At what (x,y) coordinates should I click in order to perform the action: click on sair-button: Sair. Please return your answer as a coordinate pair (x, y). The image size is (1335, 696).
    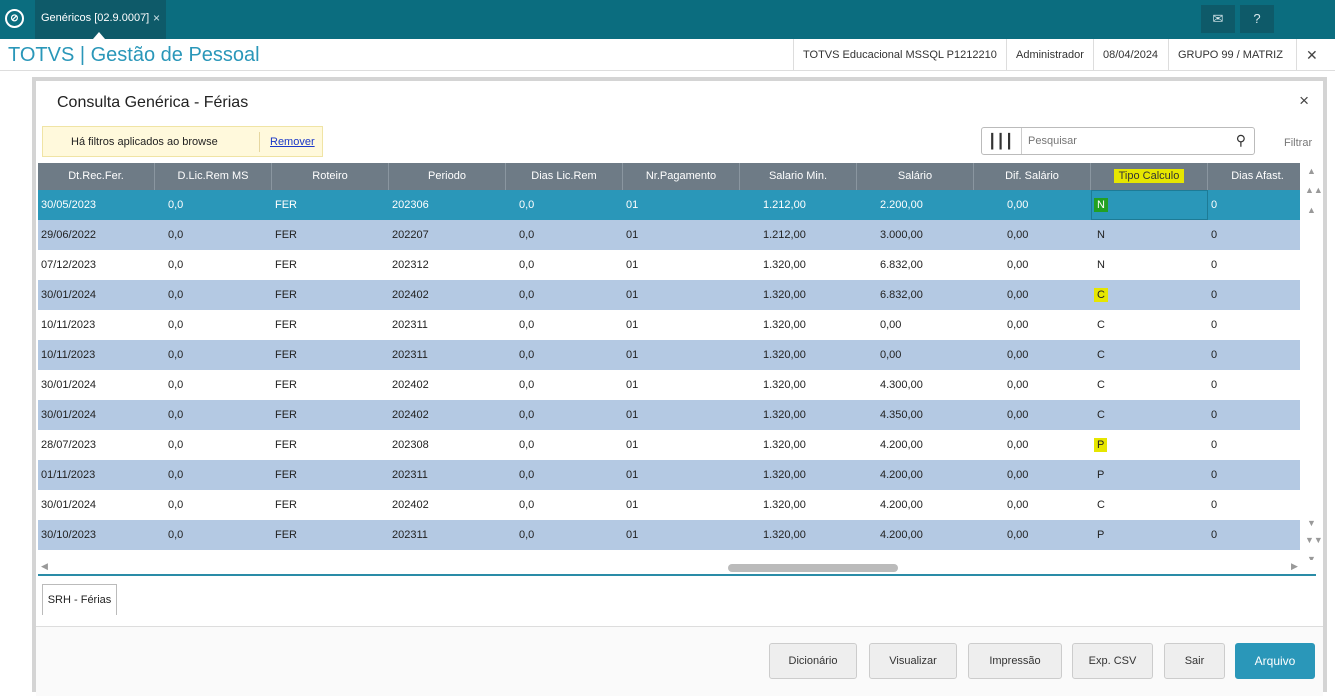
    Looking at the image, I should click on (1194, 661).